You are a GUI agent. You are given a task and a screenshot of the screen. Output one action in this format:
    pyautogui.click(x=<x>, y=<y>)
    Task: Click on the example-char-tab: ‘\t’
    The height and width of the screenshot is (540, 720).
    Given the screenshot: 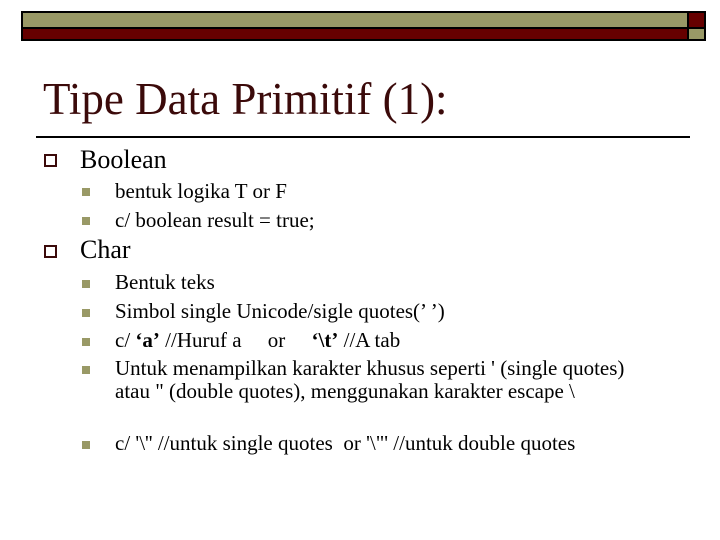 What is the action you would take?
    pyautogui.click(x=325, y=340)
    